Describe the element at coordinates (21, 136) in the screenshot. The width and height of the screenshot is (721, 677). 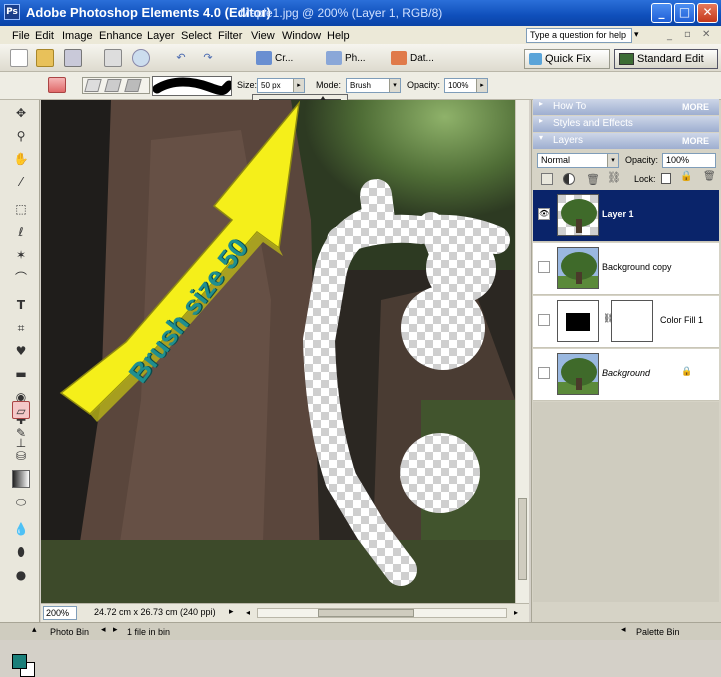
I see `zoom-tool-icon: ⚲` at that location.